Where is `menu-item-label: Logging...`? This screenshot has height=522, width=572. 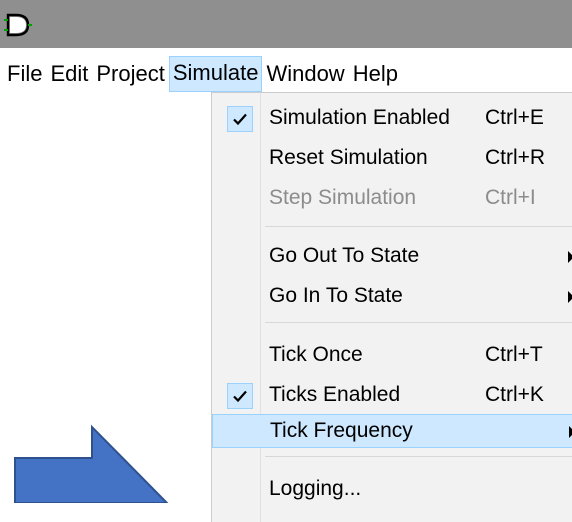
menu-item-label: Logging... is located at coordinates (315, 488).